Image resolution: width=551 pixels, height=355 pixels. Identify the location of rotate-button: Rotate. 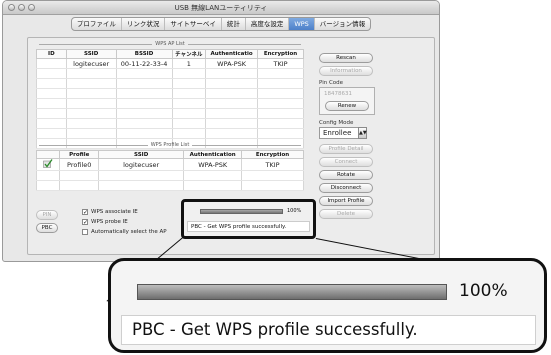
(346, 175).